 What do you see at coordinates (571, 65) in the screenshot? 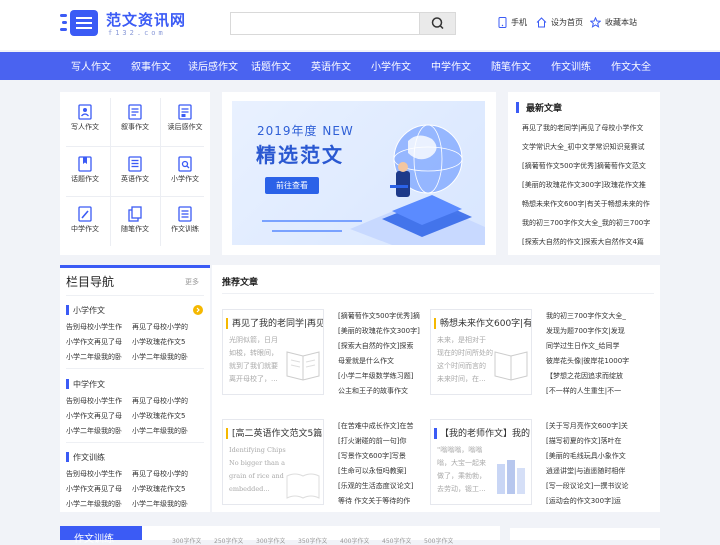
I see `nav-item: 作文训练` at bounding box center [571, 65].